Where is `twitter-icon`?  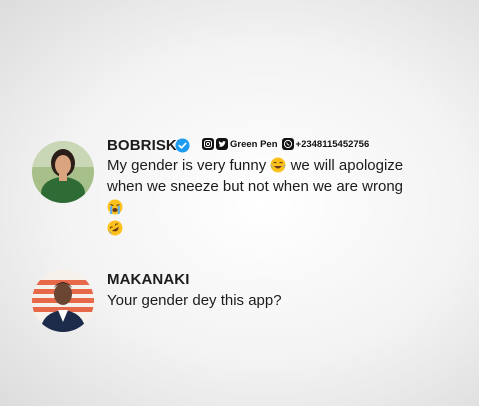 twitter-icon is located at coordinates (222, 144).